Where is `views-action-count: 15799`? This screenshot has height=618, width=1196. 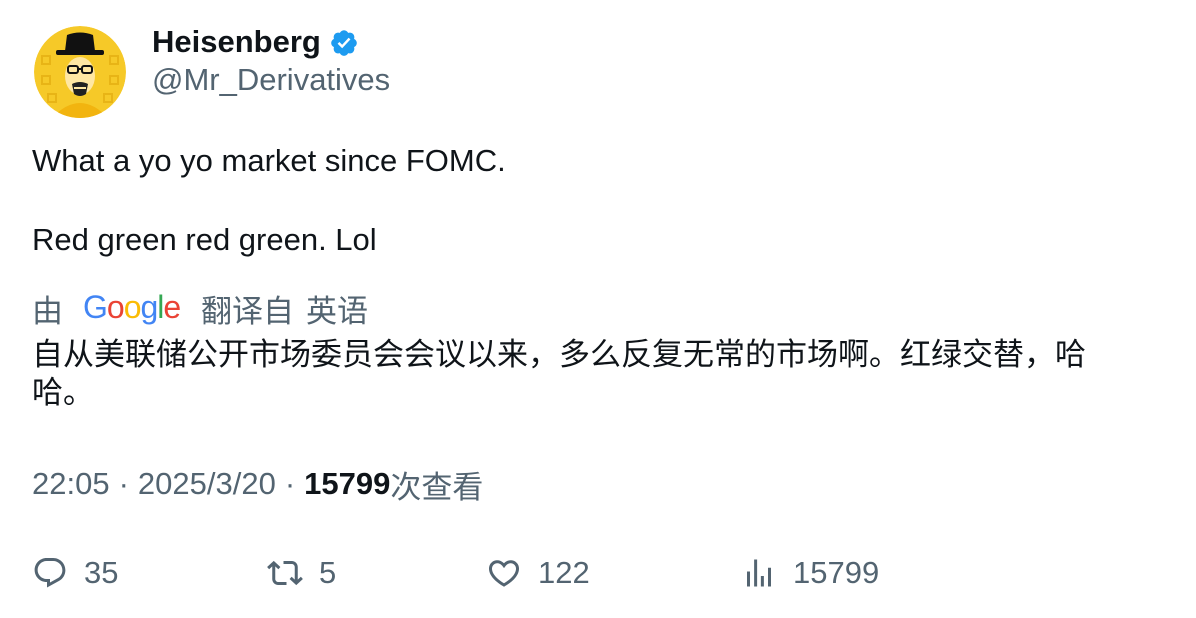 views-action-count: 15799 is located at coordinates (836, 572).